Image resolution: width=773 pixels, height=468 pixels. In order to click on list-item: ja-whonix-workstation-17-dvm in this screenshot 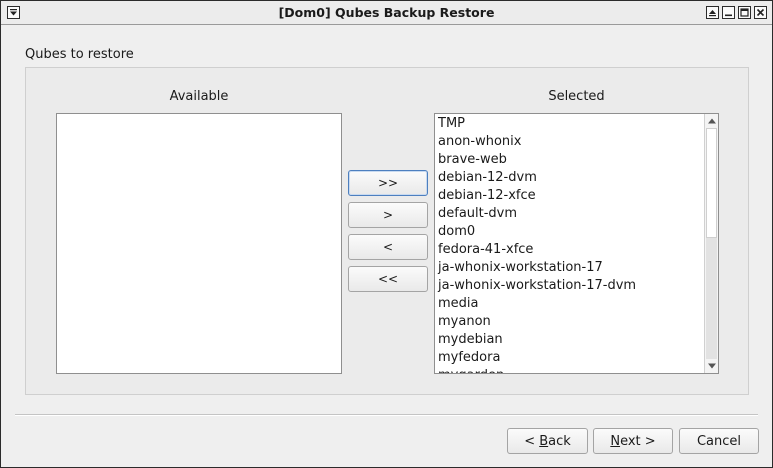, I will do `click(570, 286)`.